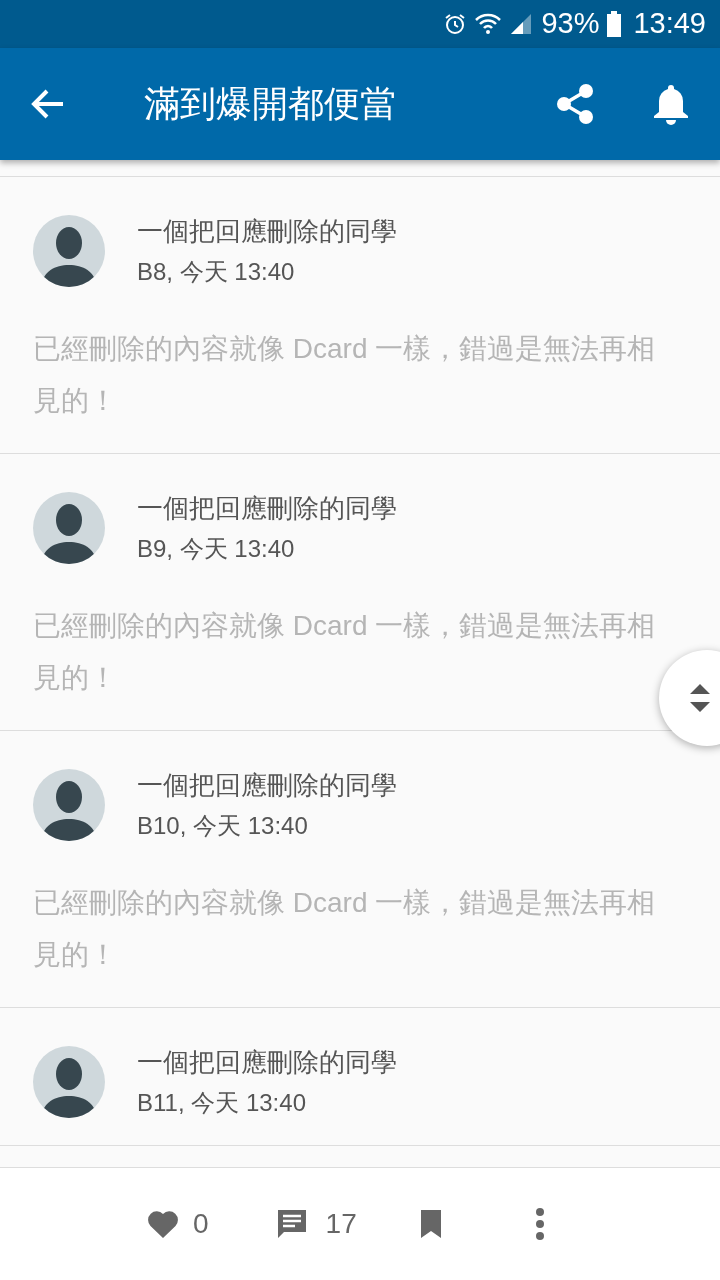 This screenshot has height=1280, width=720. I want to click on comment-icon, so click(291, 1224).